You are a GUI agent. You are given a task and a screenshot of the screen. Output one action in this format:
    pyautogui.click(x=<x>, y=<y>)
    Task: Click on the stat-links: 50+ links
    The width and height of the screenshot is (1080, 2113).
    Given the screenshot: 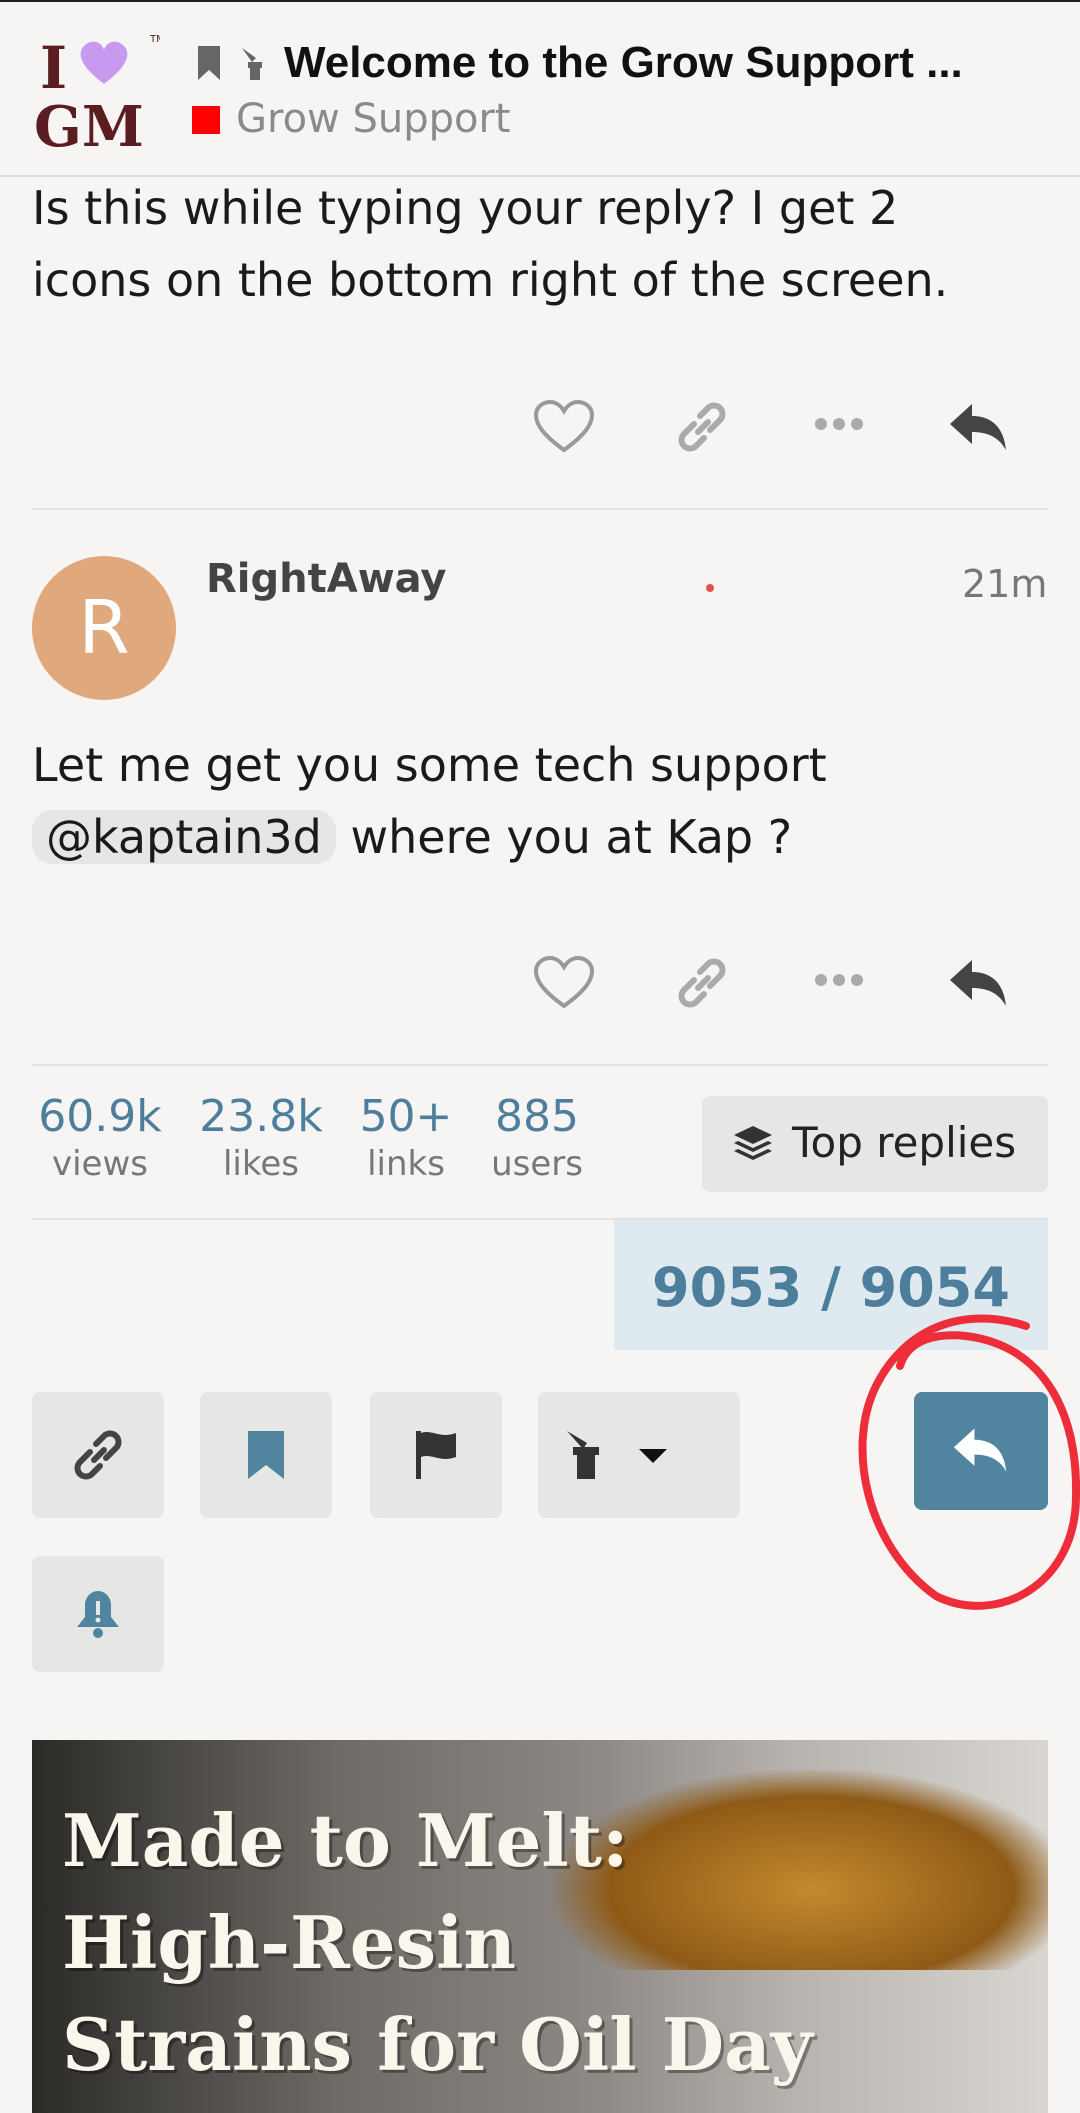 What is the action you would take?
    pyautogui.click(x=406, y=1139)
    